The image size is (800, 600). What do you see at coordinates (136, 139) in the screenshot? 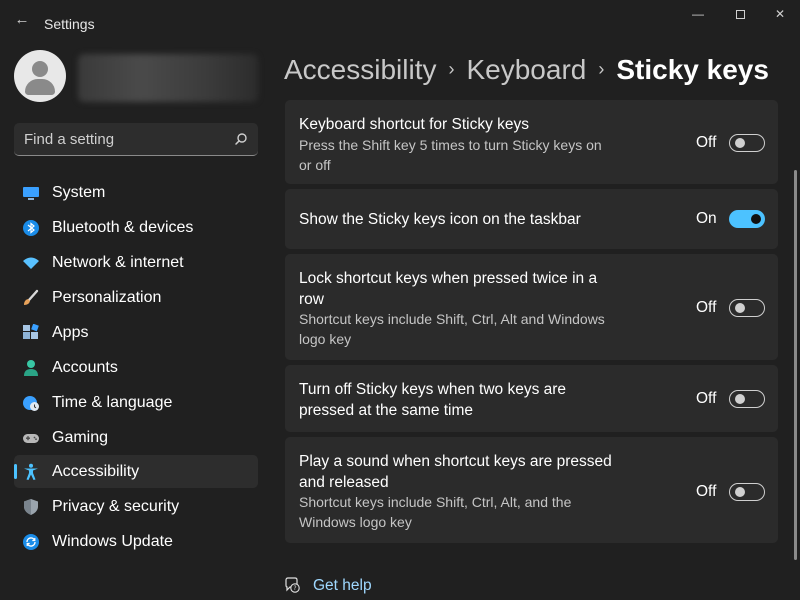
I see `search-box: Find a setting` at bounding box center [136, 139].